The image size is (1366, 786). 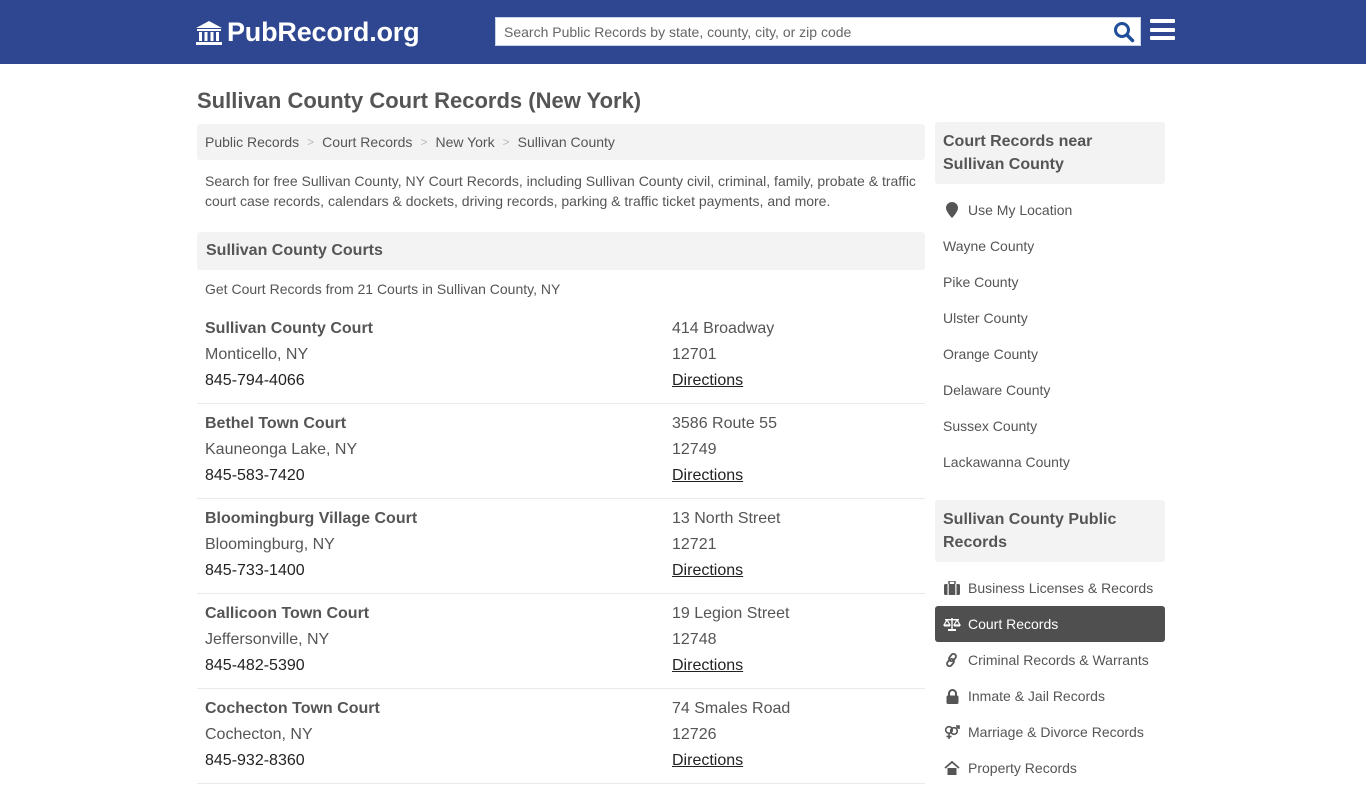 What do you see at coordinates (731, 708) in the screenshot?
I see `court-address: 74 Smales Road` at bounding box center [731, 708].